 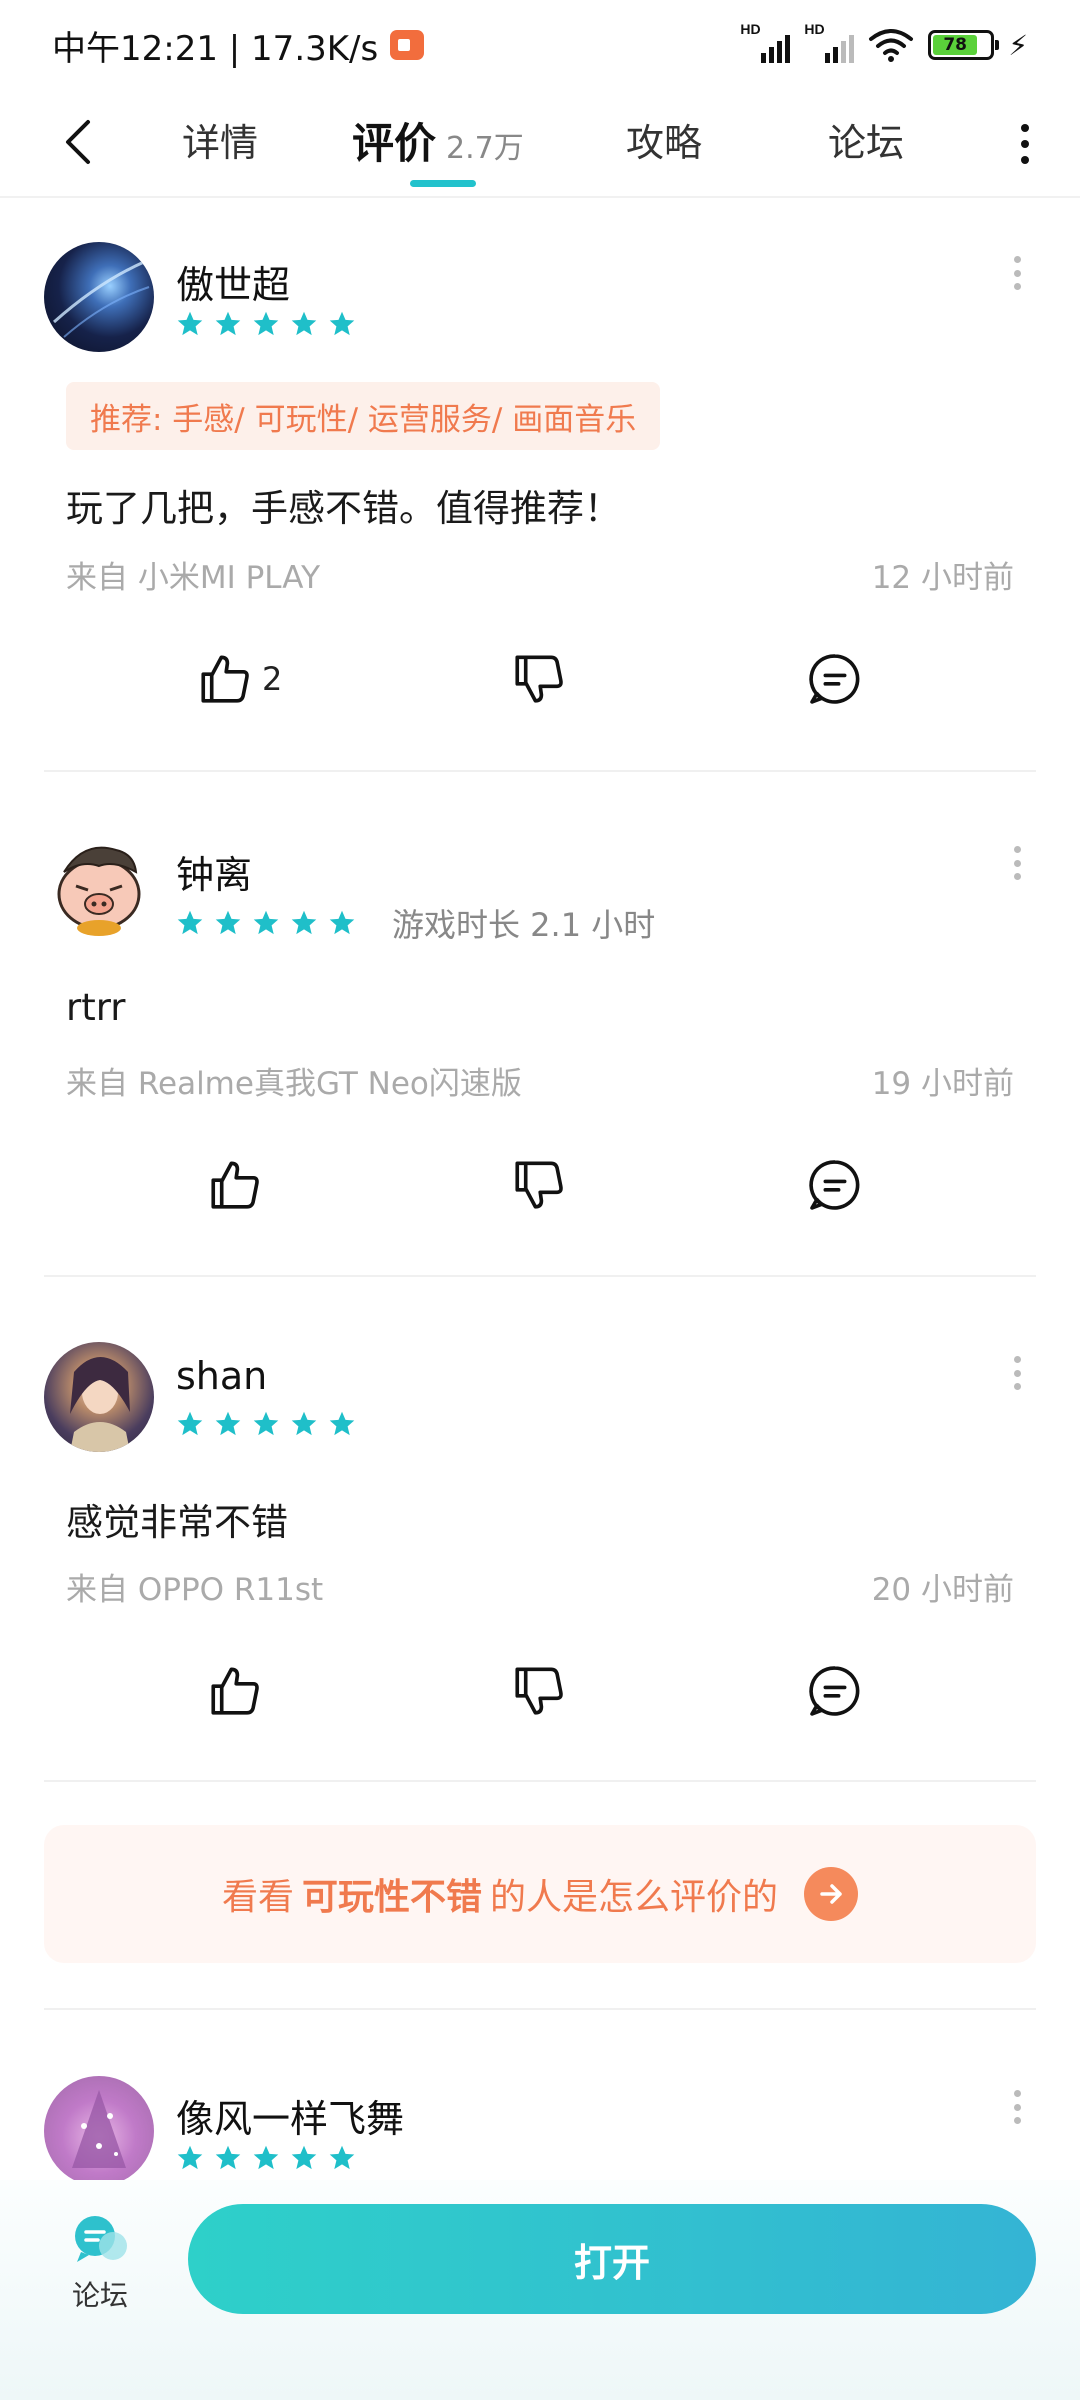 What do you see at coordinates (214, 871) in the screenshot?
I see `username: 钟离` at bounding box center [214, 871].